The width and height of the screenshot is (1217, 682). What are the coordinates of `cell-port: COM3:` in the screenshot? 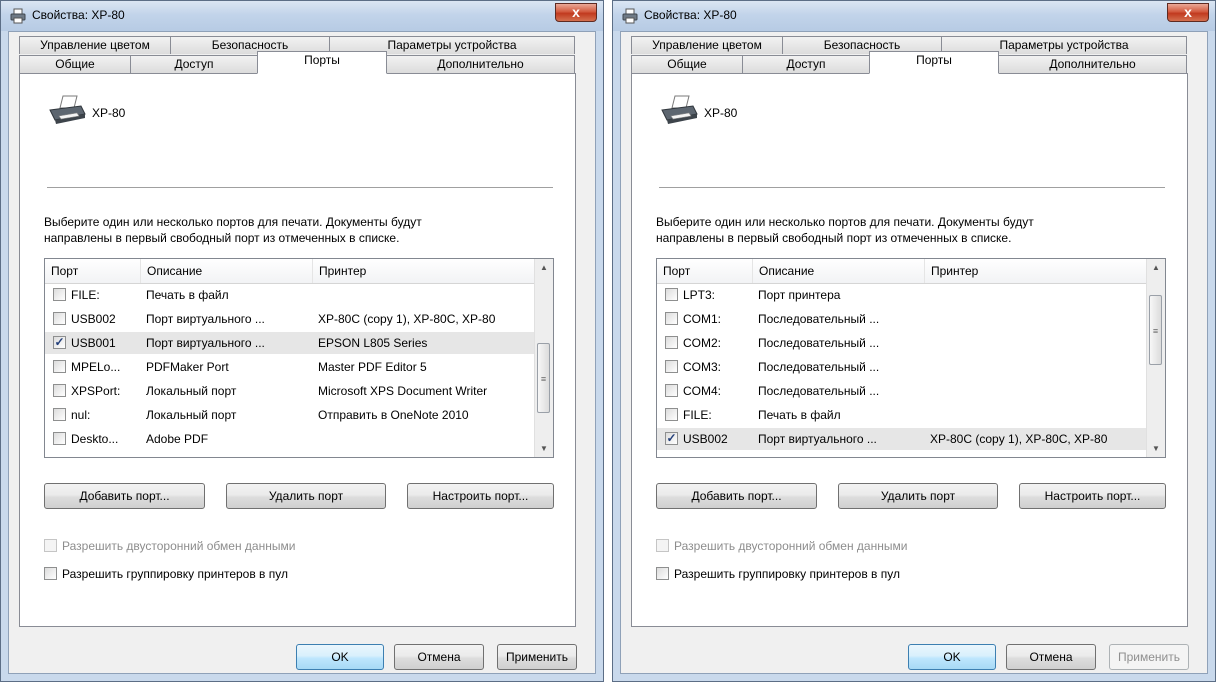 It's located at (702, 367).